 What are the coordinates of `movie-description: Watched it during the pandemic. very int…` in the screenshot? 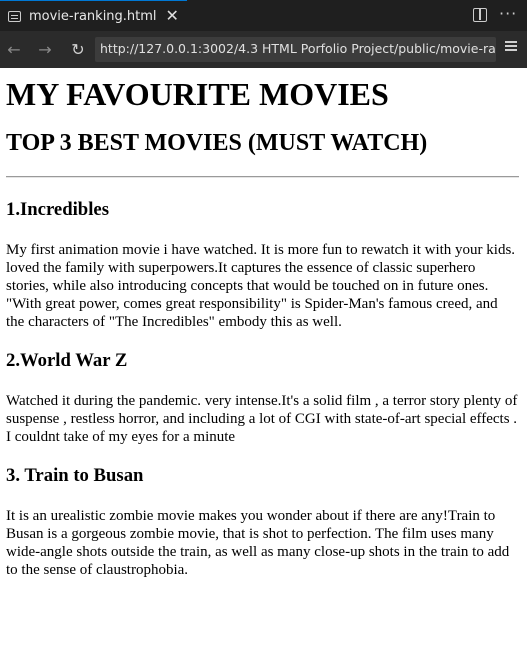 It's located at (262, 419).